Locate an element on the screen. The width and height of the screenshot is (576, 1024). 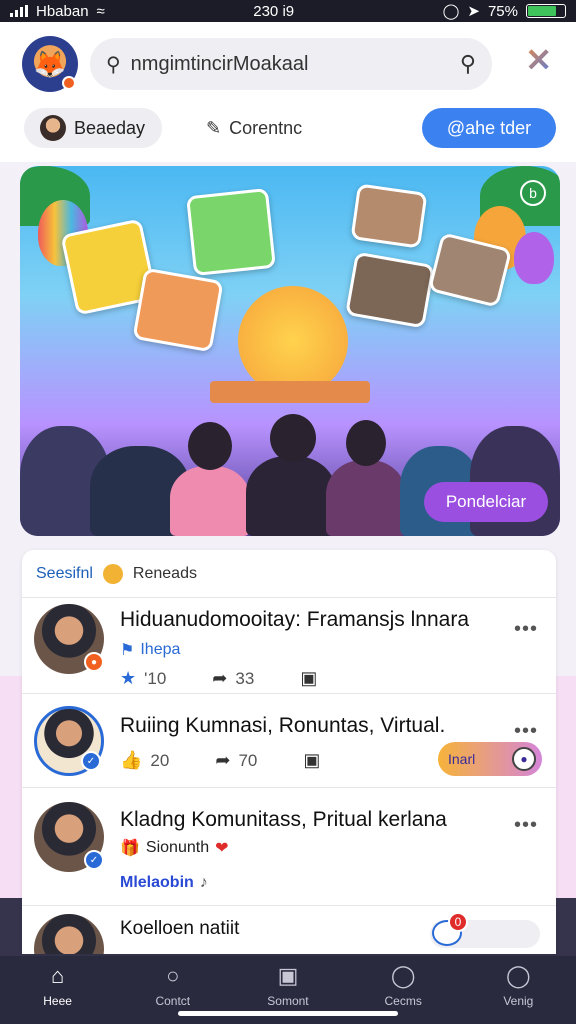
coin-icon is located at coordinates (112, 573).